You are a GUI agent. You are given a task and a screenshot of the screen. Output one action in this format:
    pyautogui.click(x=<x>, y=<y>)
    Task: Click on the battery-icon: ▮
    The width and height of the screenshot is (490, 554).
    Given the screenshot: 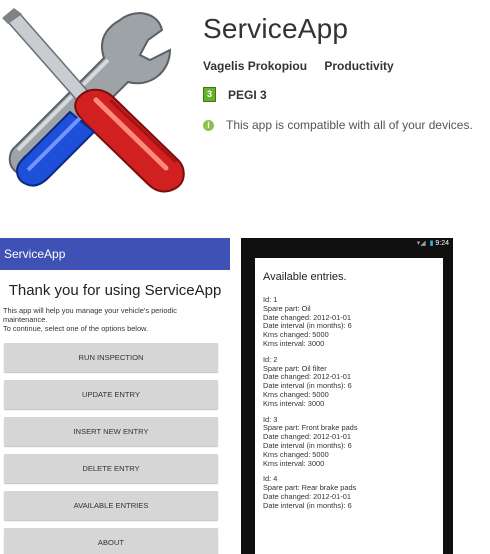 What is the action you would take?
    pyautogui.click(x=431, y=243)
    